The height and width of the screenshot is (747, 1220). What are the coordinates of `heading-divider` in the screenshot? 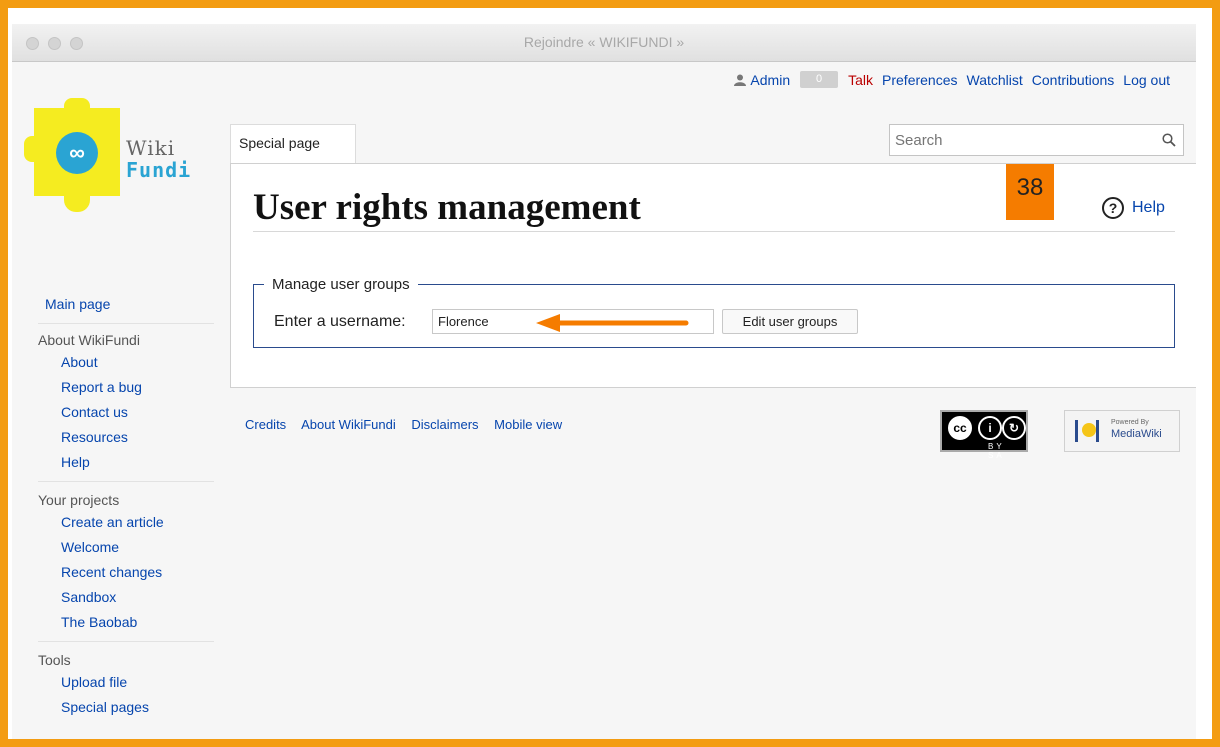 It's located at (714, 231).